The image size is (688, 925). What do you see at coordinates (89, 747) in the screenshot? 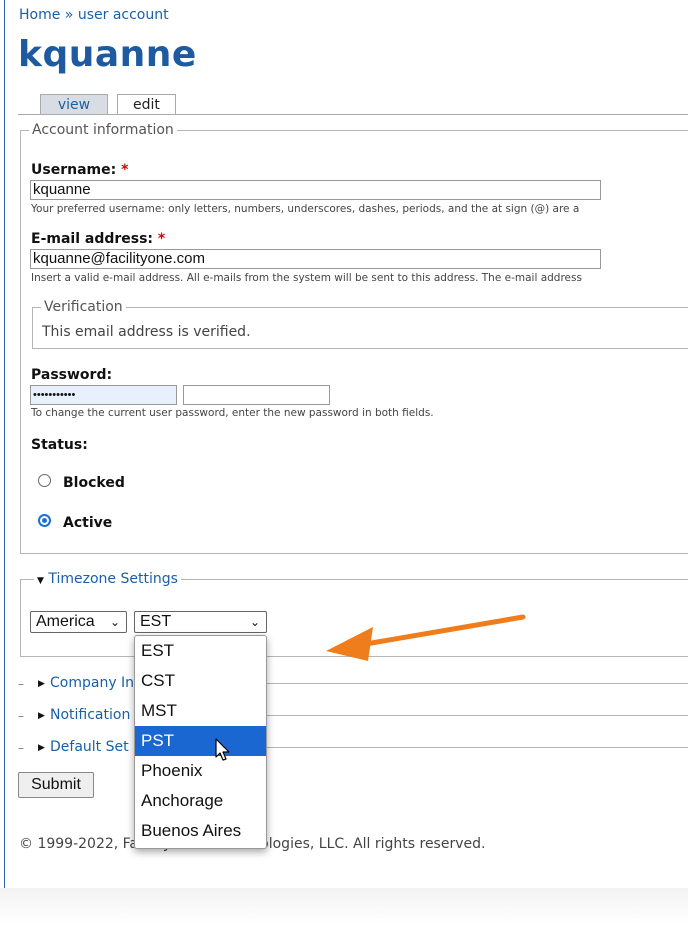
I see `section-default-settings-label: Default Set` at bounding box center [89, 747].